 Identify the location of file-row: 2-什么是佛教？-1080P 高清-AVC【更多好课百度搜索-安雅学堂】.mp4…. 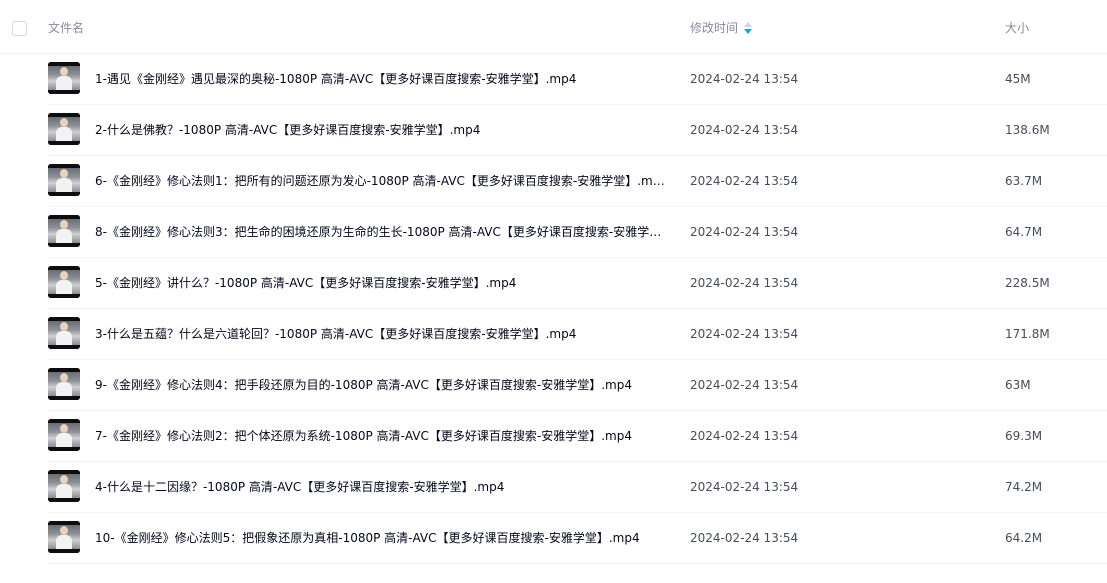
(553, 130).